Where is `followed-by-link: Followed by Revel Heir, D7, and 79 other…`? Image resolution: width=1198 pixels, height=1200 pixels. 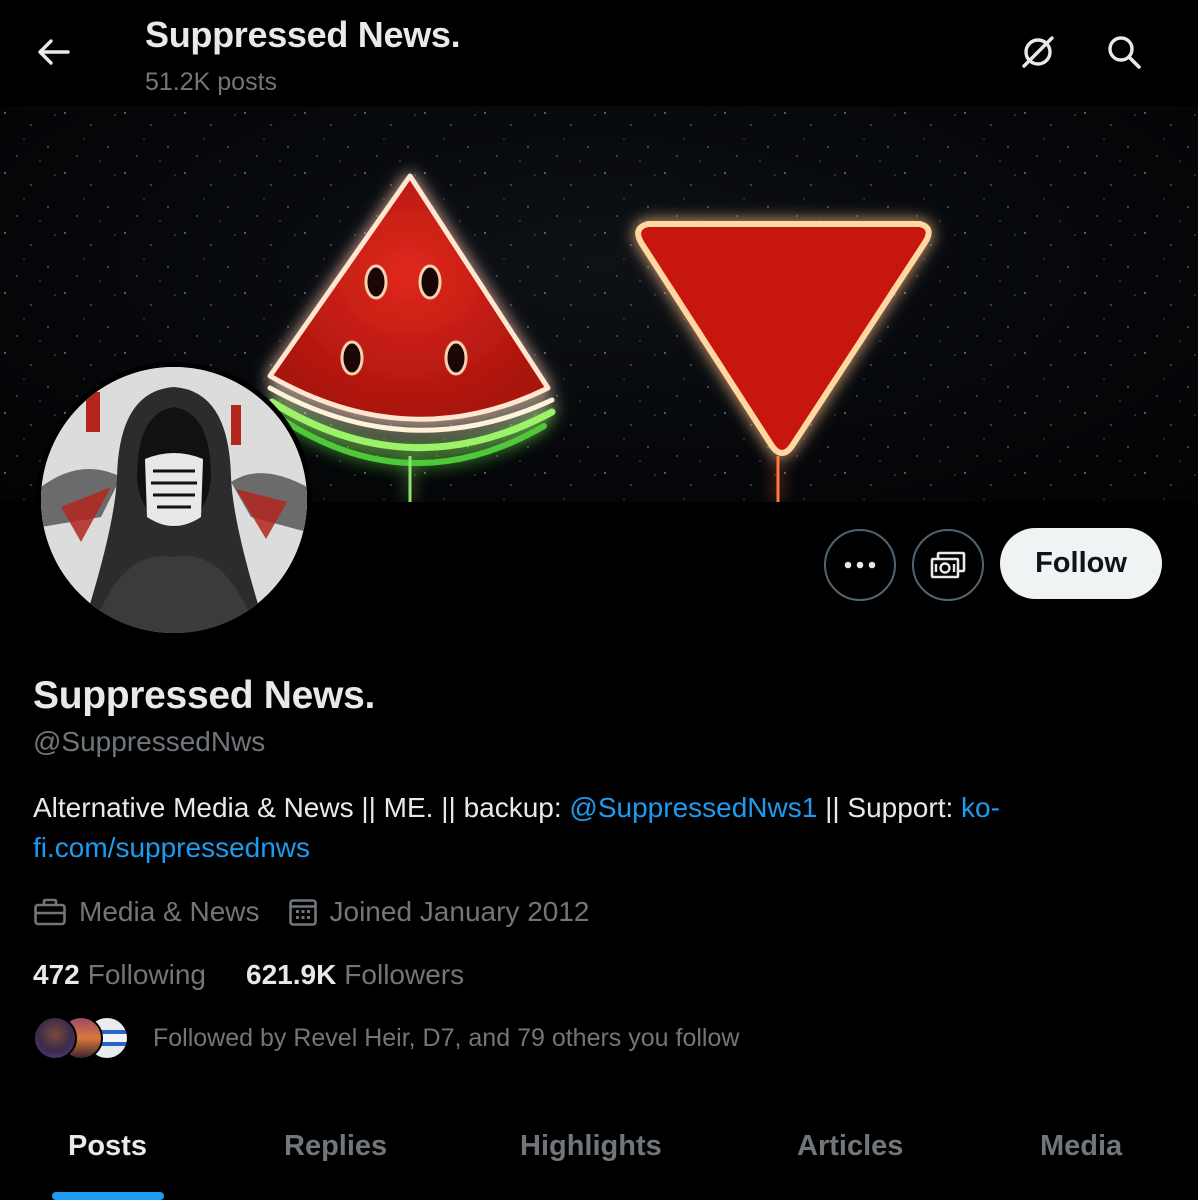 followed-by-link: Followed by Revel Heir, D7, and 79 other… is located at coordinates (386, 1038).